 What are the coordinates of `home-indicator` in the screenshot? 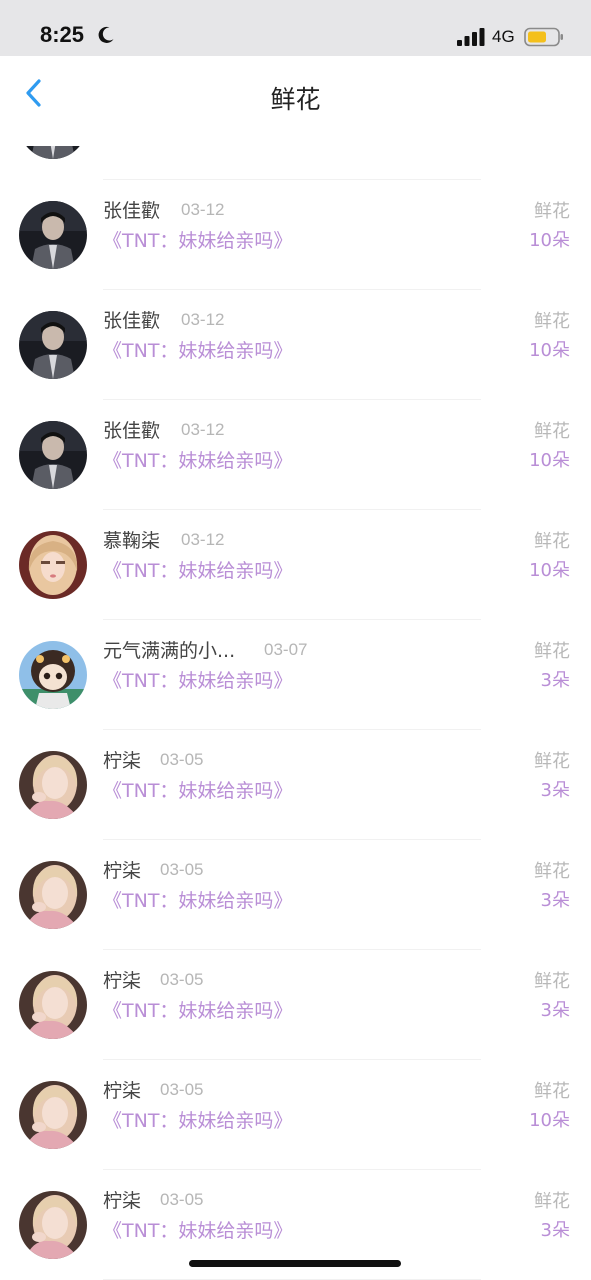 It's located at (295, 1263).